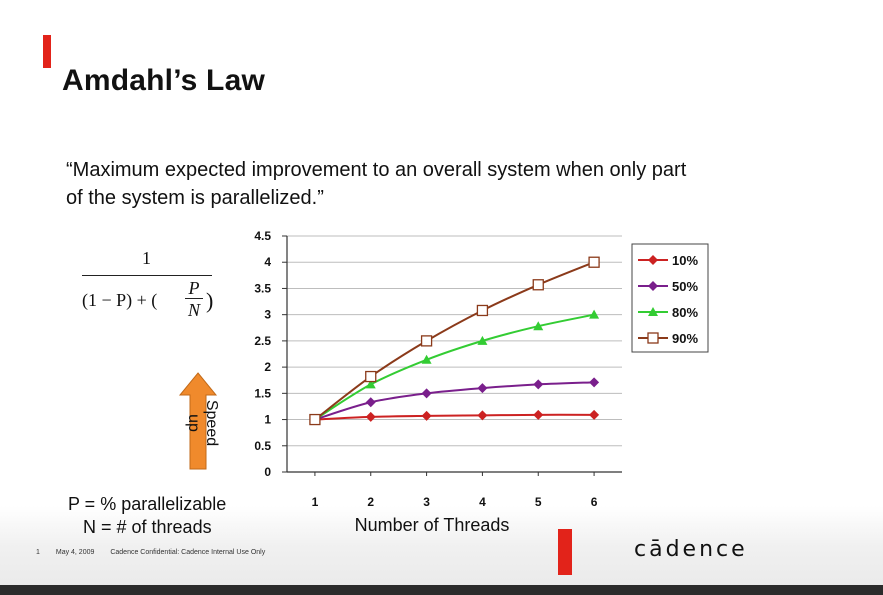  I want to click on footer-accent-bar, so click(565, 552).